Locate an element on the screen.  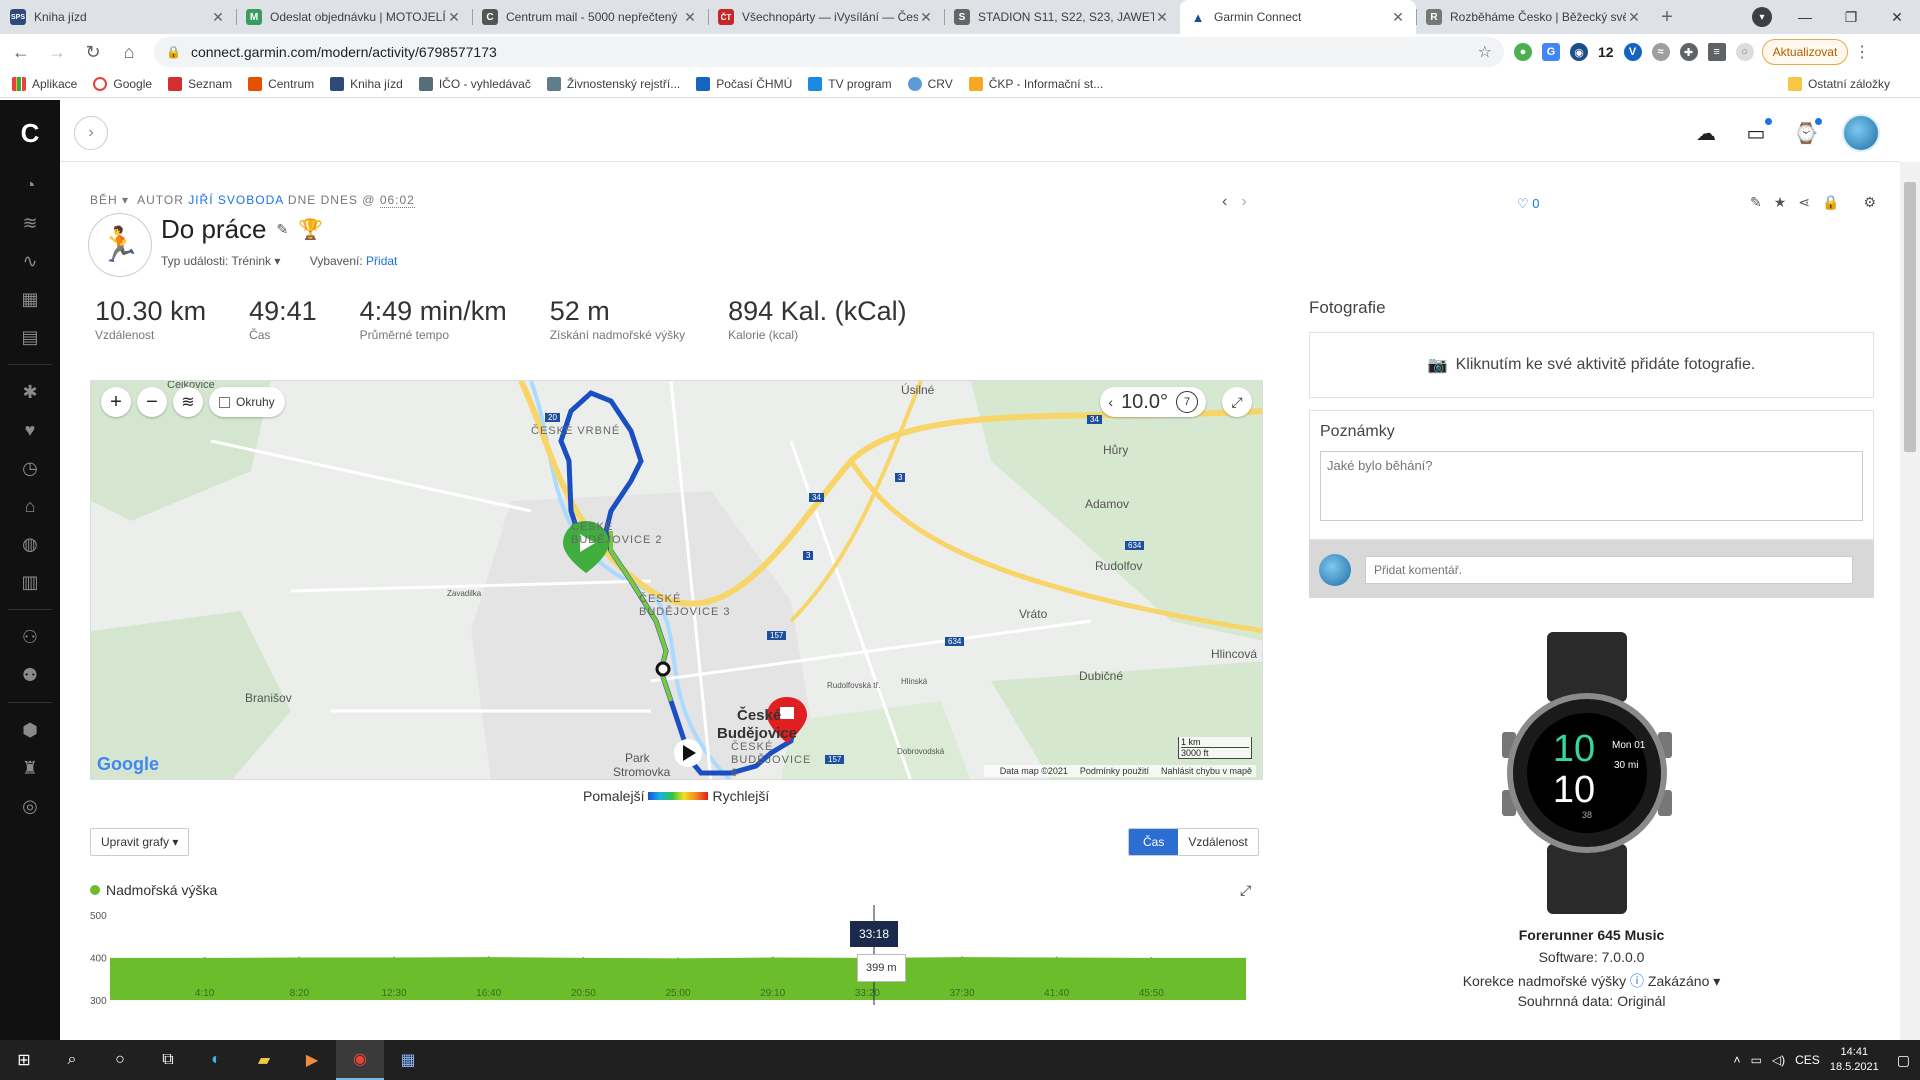
garmin-logo-icon: C is located at coordinates (30, 133).